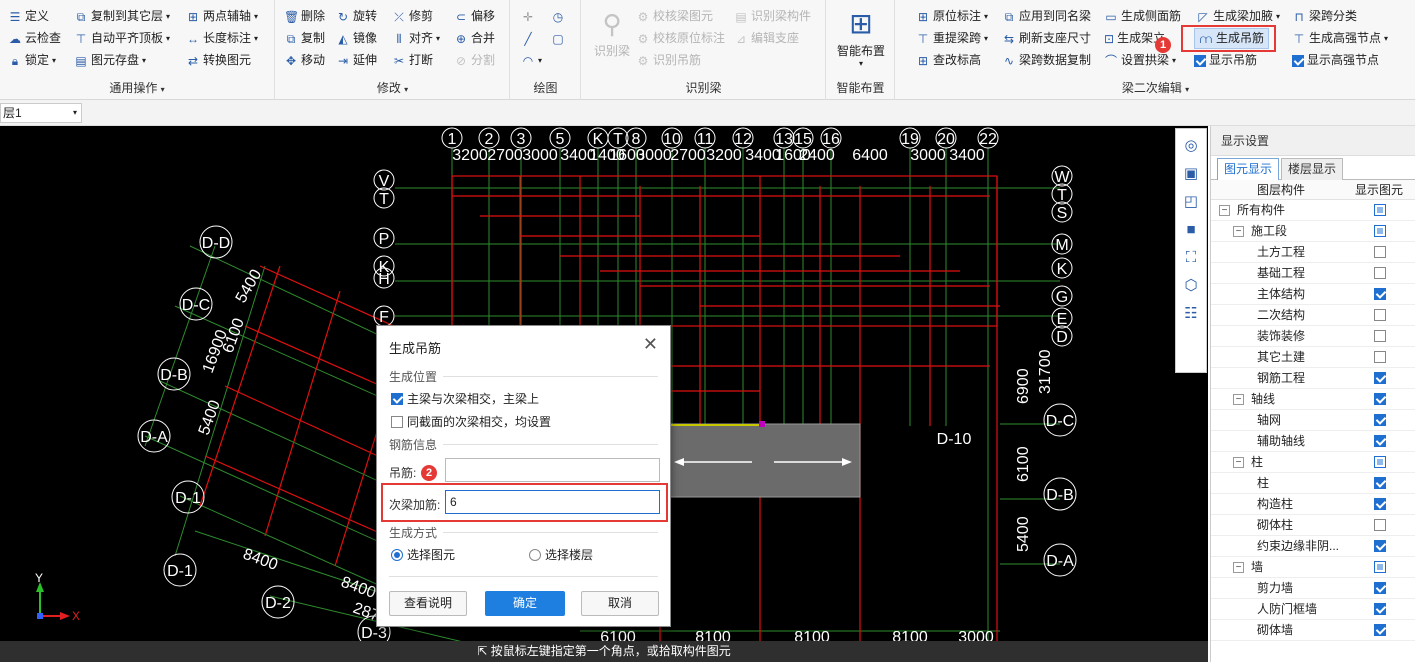 This screenshot has width=1415, height=662. I want to click on layer-row: 装饰装修, so click(1313, 336).